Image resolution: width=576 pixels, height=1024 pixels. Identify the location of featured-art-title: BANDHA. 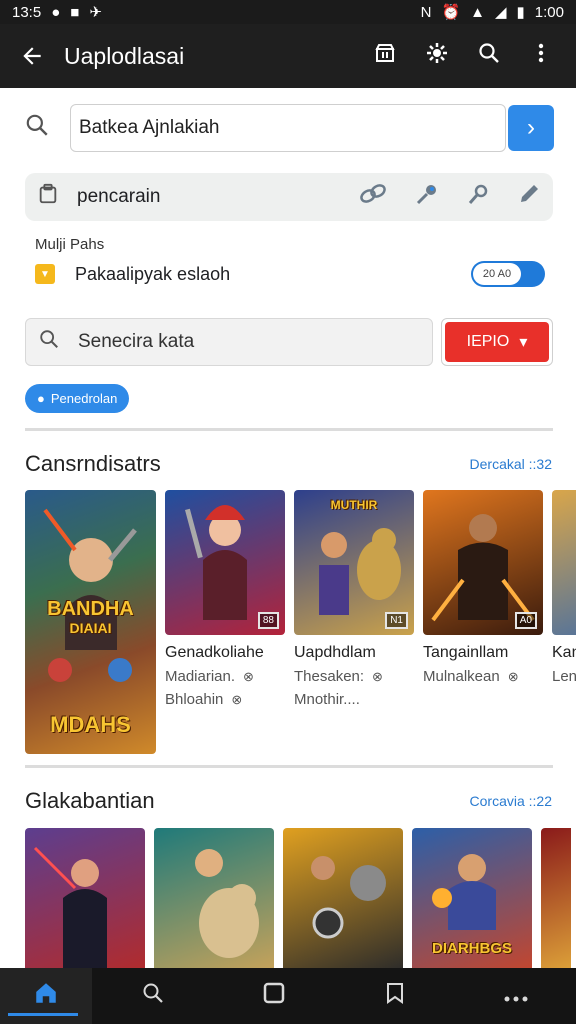
(90, 609).